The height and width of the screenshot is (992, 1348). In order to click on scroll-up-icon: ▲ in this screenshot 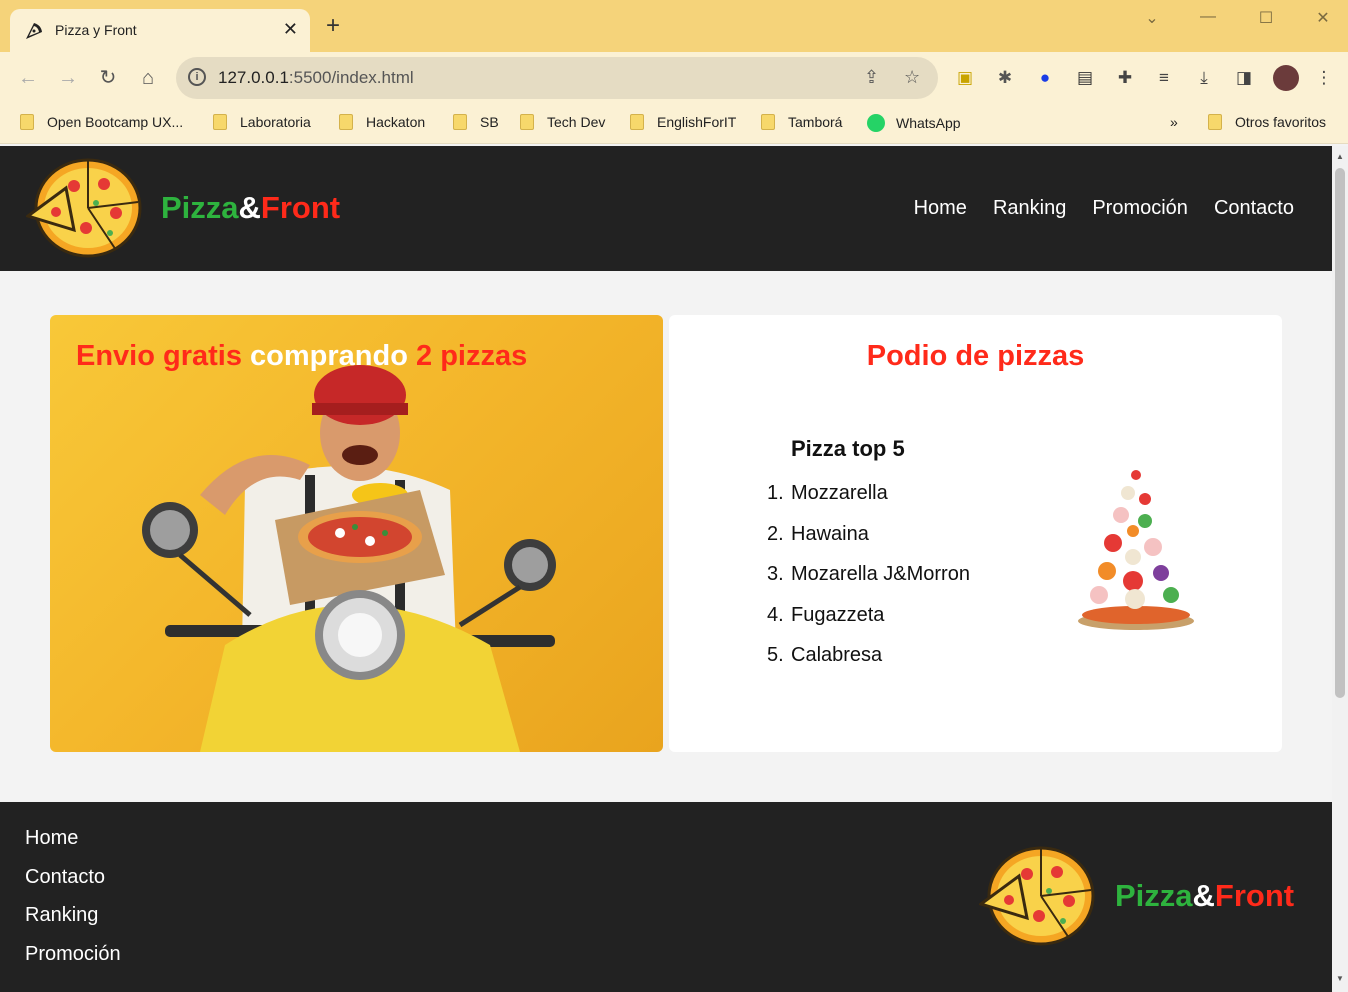, I will do `click(1340, 156)`.